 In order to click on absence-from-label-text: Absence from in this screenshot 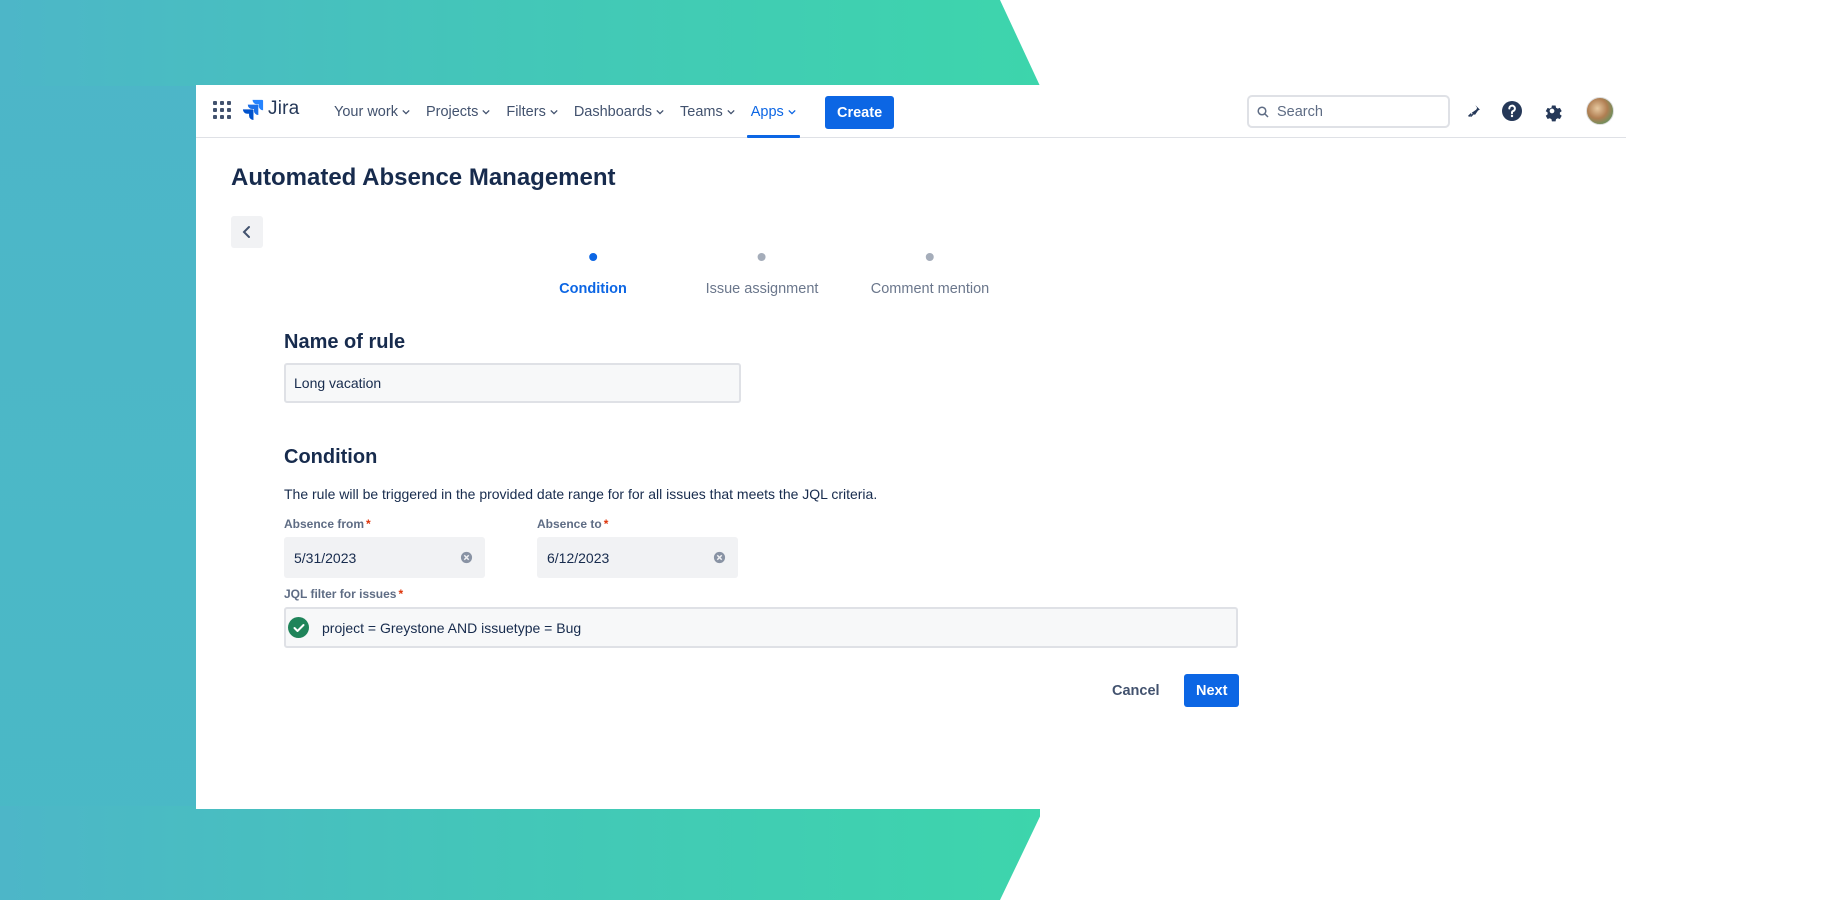, I will do `click(324, 524)`.